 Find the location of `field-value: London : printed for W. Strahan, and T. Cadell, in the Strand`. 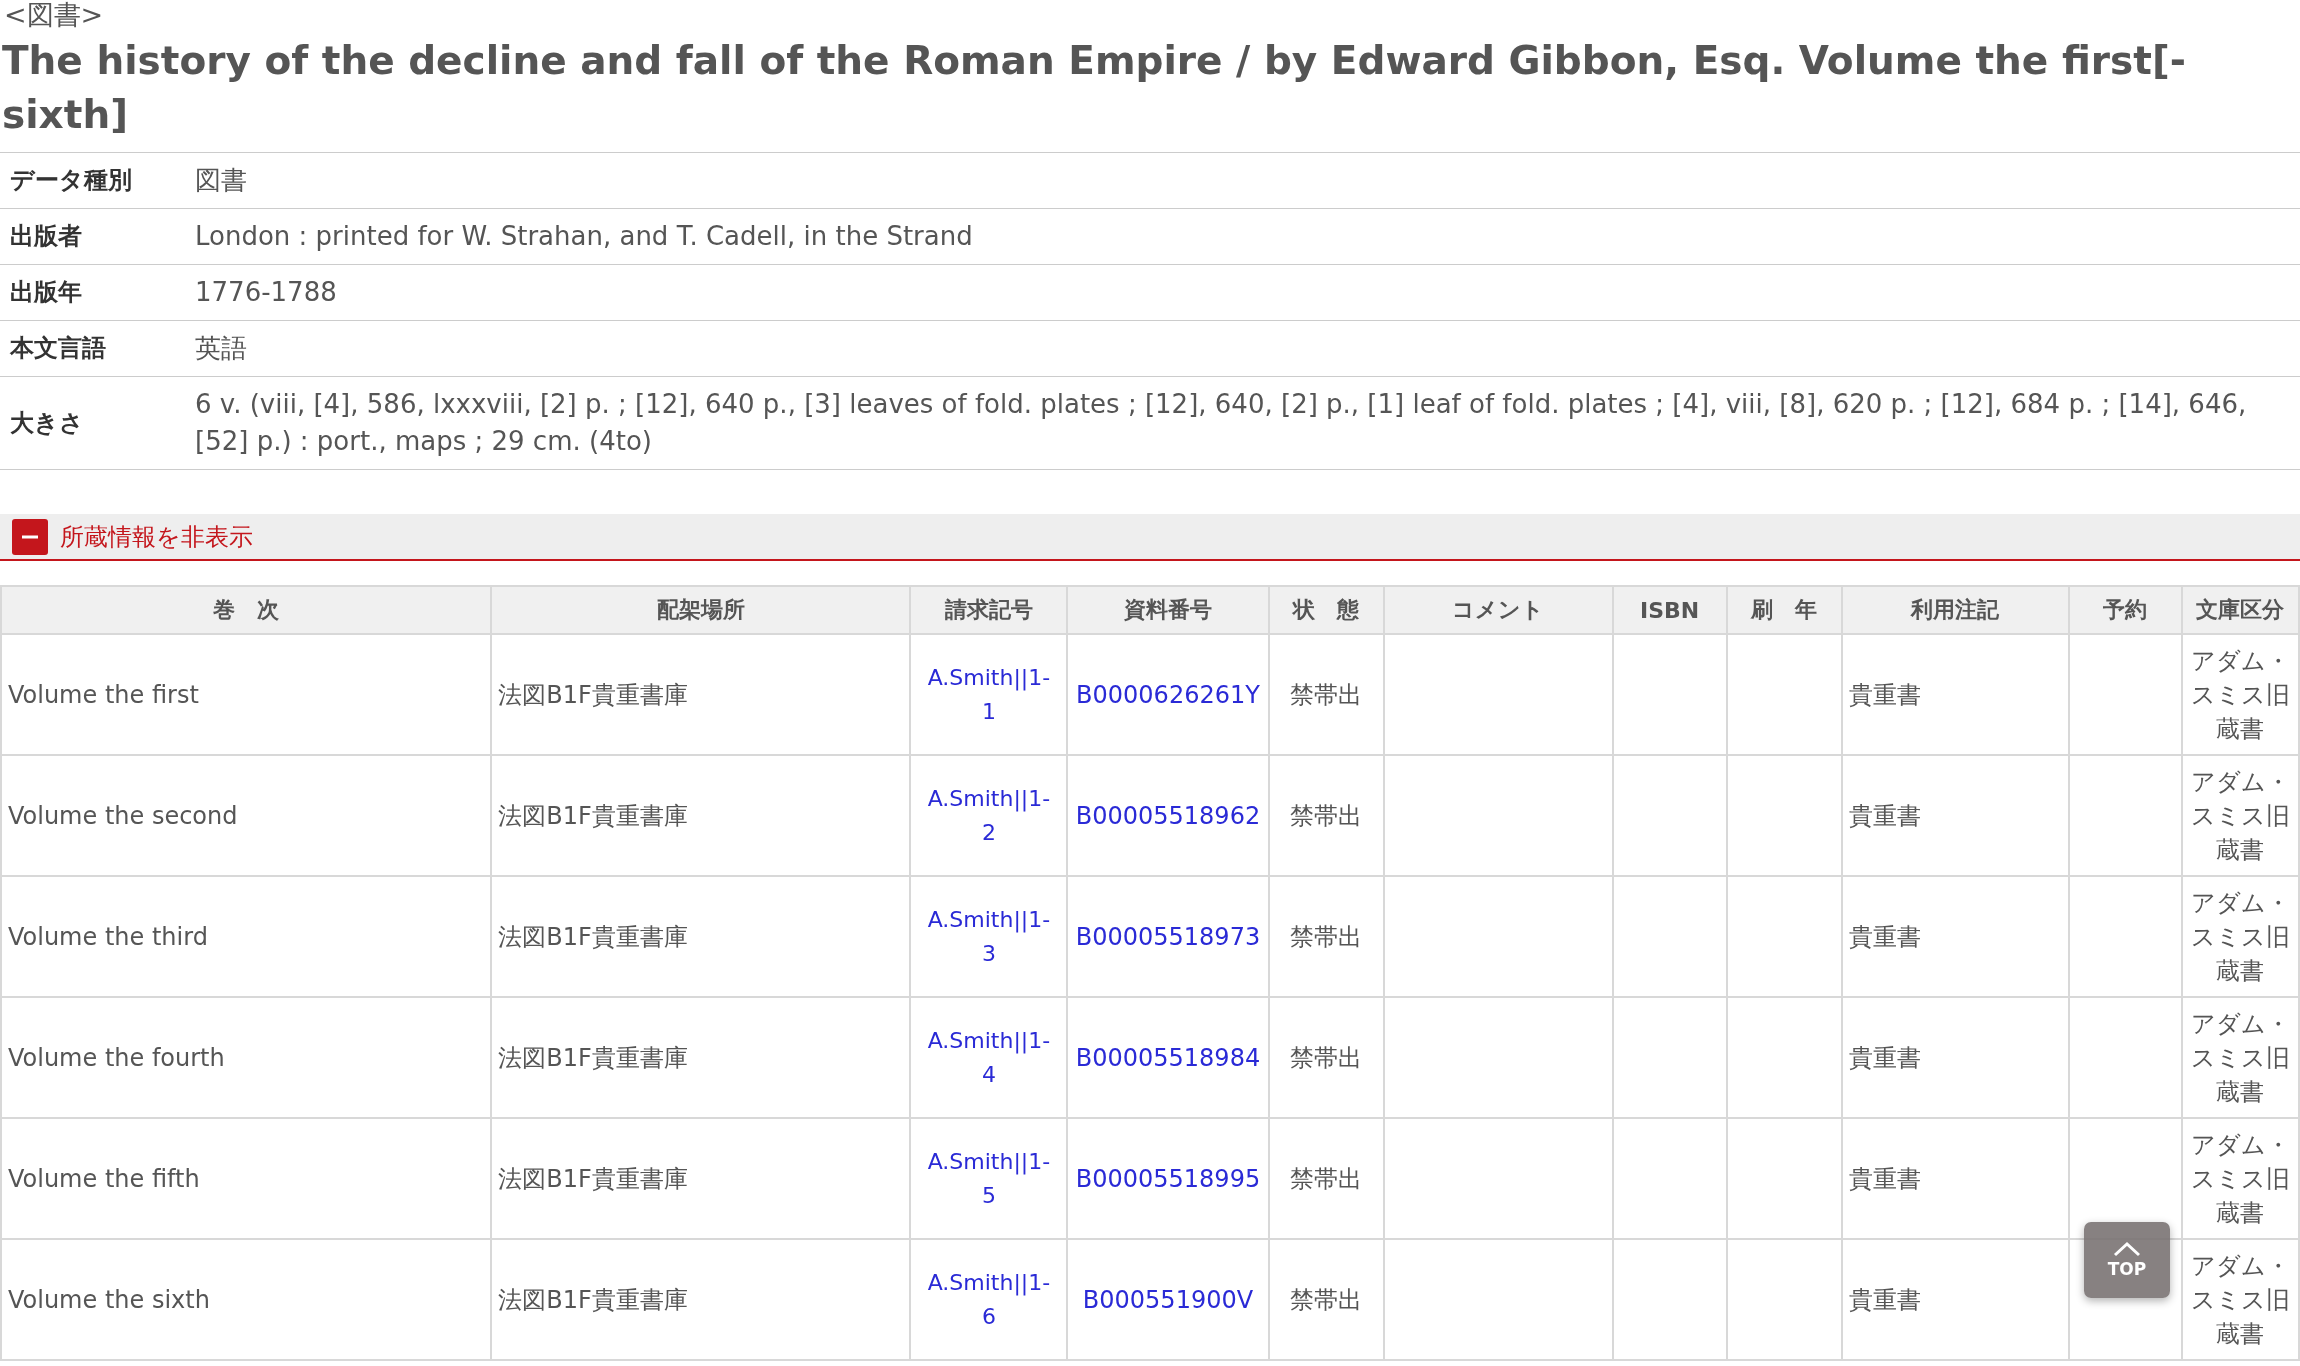

field-value: London : printed for W. Strahan, and T. Cadell, in the Strand is located at coordinates (1242, 236).